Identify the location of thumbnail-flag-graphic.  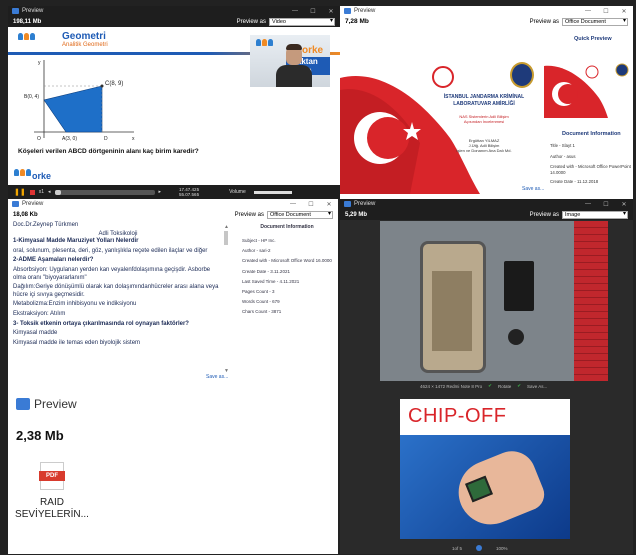
(586, 90).